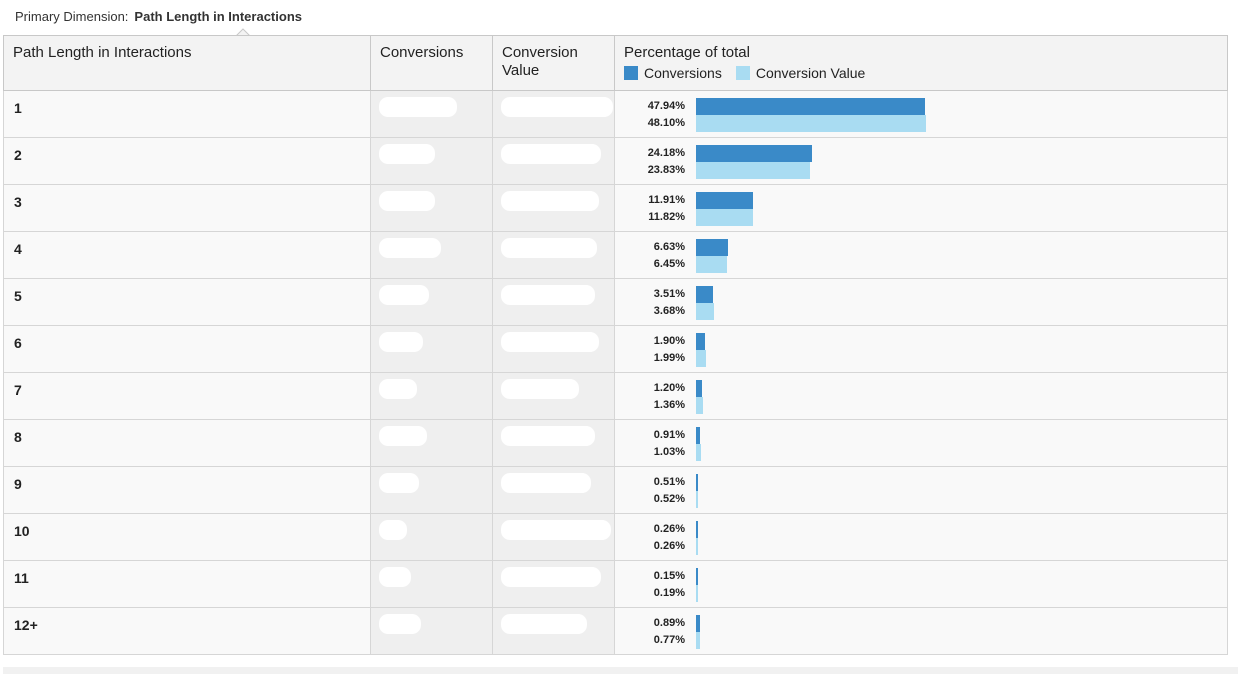  What do you see at coordinates (187, 443) in the screenshot?
I see `path-length-cell: 8` at bounding box center [187, 443].